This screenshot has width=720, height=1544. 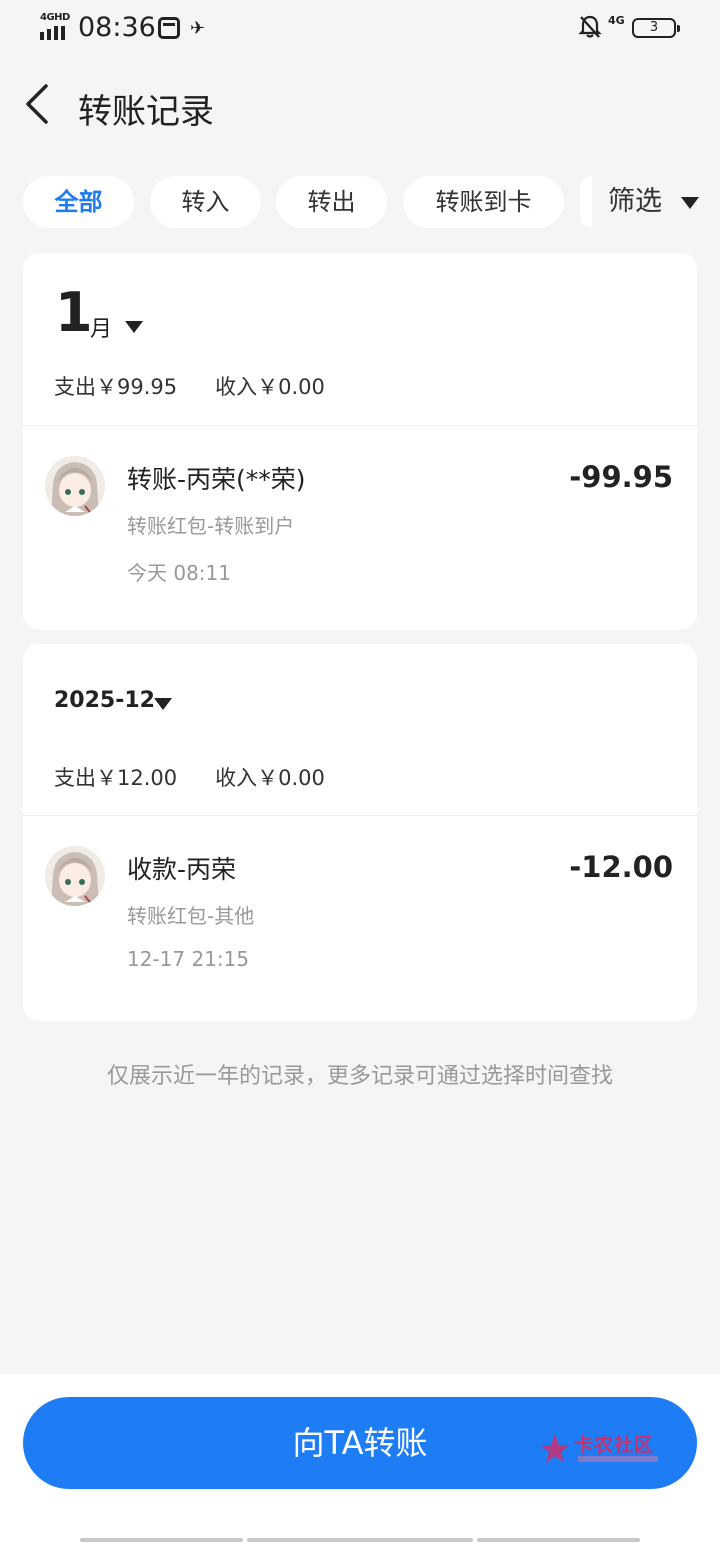 I want to click on month-unit: 月, so click(x=101, y=329).